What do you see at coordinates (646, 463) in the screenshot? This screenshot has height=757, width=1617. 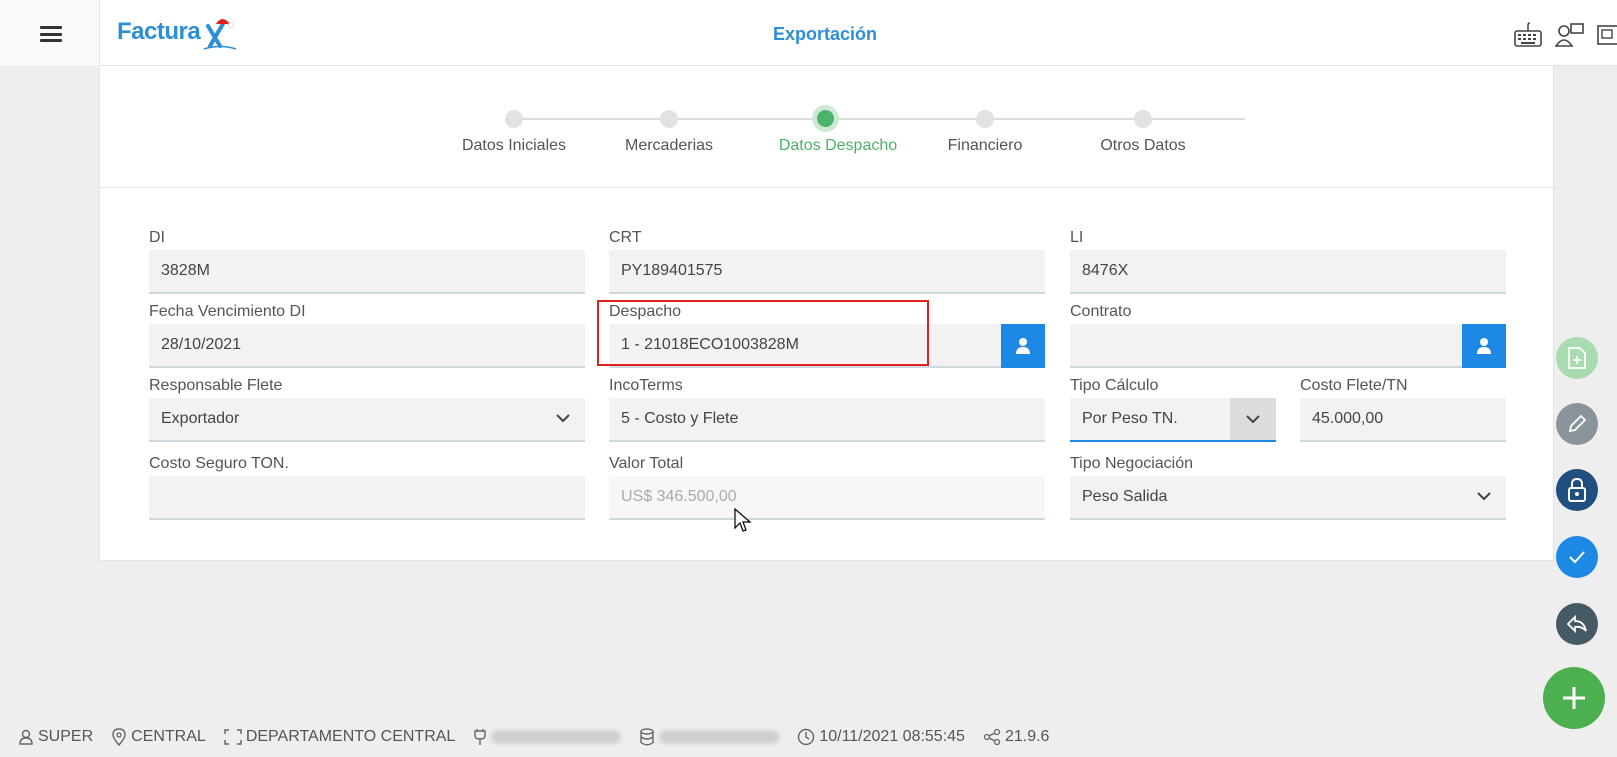 I see `valor-total-label: Valor Total` at bounding box center [646, 463].